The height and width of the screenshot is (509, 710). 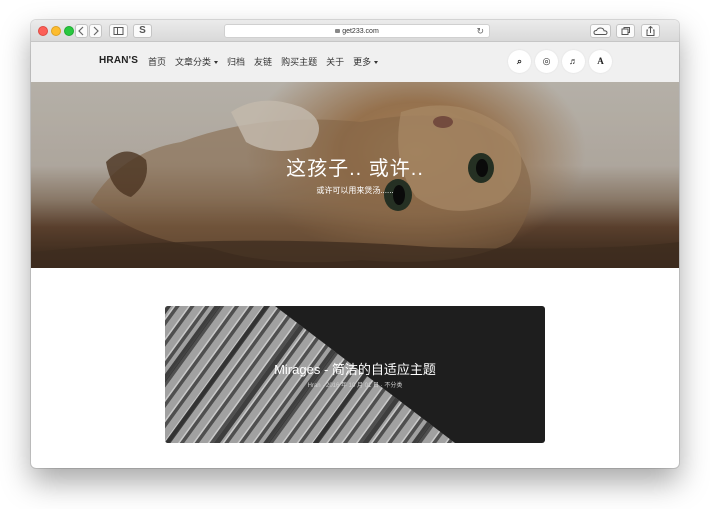 I want to click on reload-icon: ↻, so click(x=480, y=31).